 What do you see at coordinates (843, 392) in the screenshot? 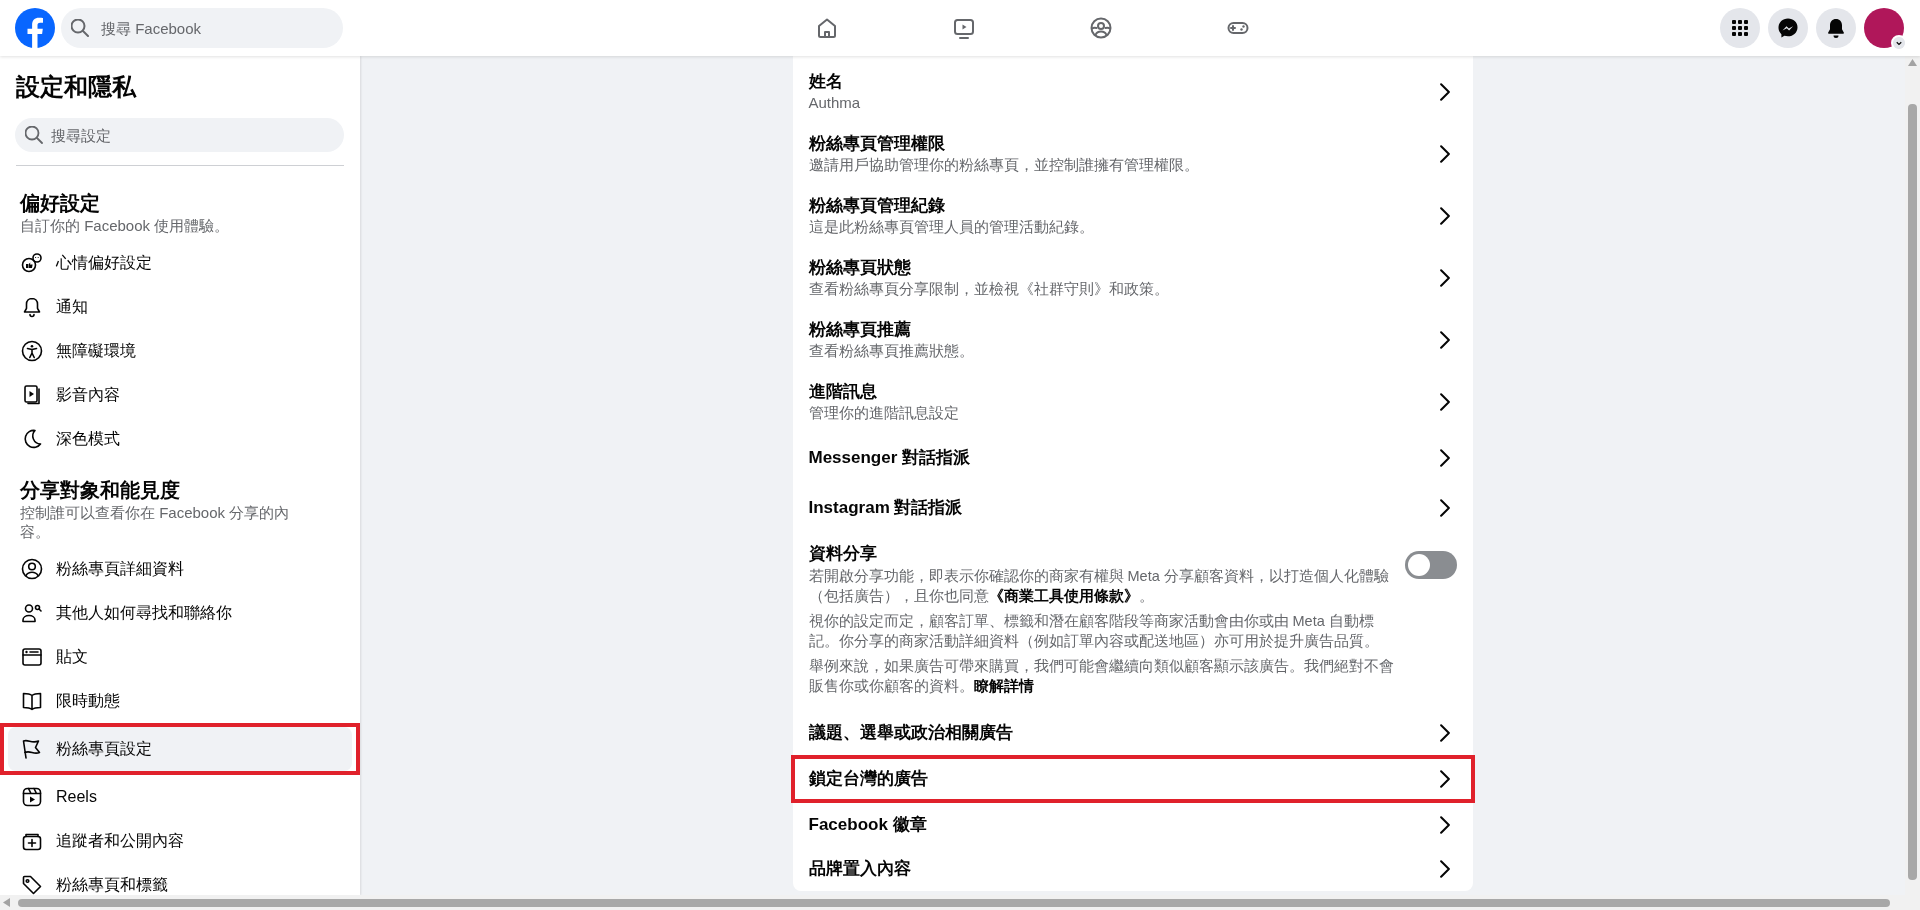
I see `row-title: 進階訊息` at bounding box center [843, 392].